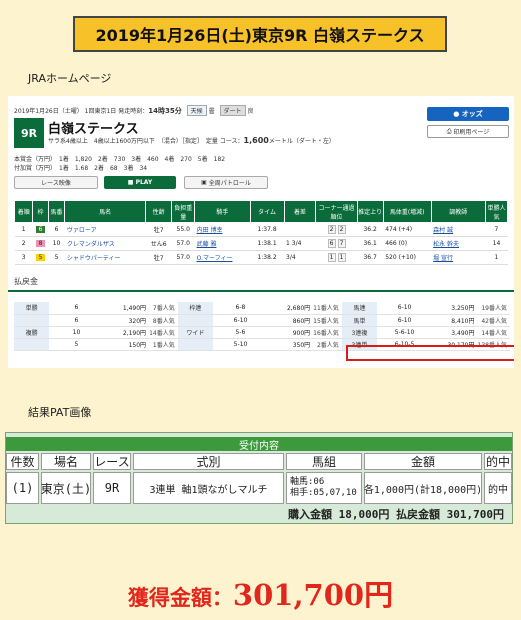 This screenshot has height=620, width=521. I want to click on payout-yen: 150円, so click(126, 344).